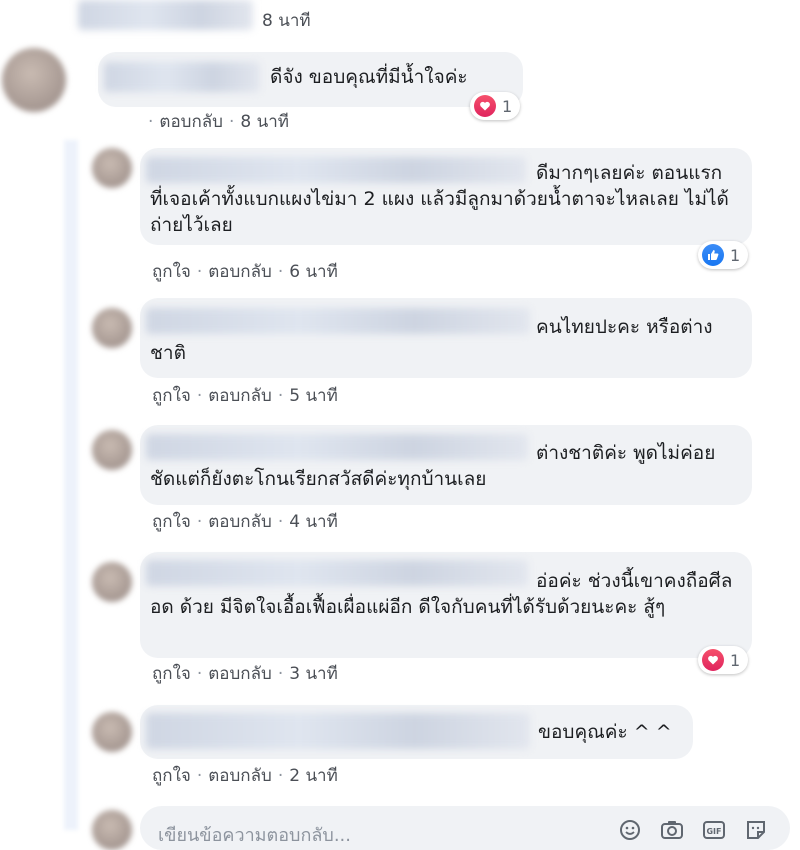 This screenshot has width=800, height=850. I want to click on comment-meta: ถูกใจ · ตอบกลับ · 4 นาที, so click(245, 521).